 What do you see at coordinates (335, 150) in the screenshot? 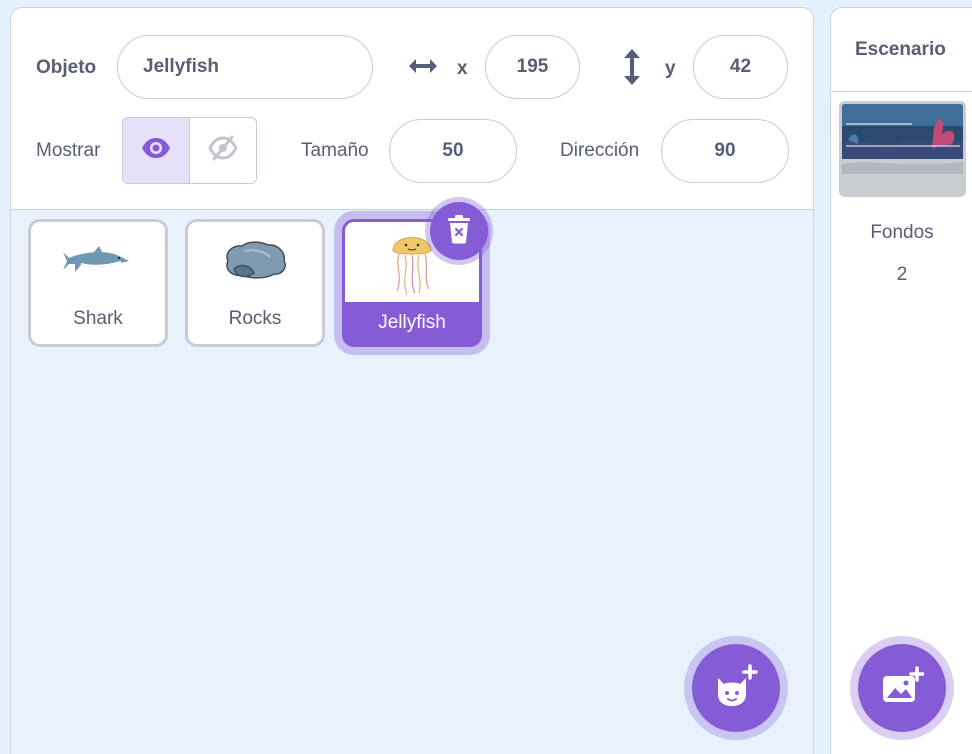
I see `size-label: Tamaño` at bounding box center [335, 150].